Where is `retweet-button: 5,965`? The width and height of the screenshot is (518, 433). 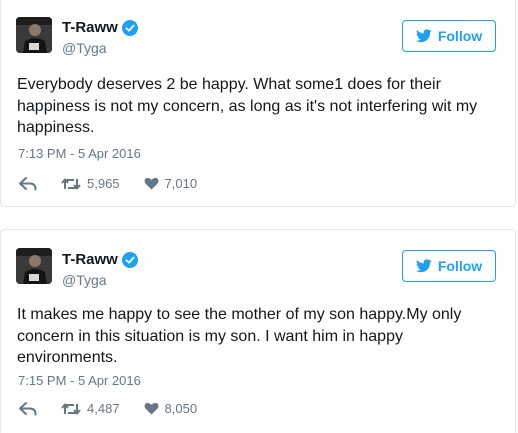
retweet-button: 5,965 is located at coordinates (90, 183).